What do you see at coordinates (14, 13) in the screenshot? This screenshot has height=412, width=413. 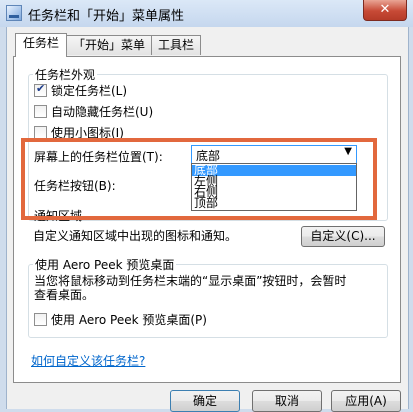 I see `taskbar-app-icon` at bounding box center [14, 13].